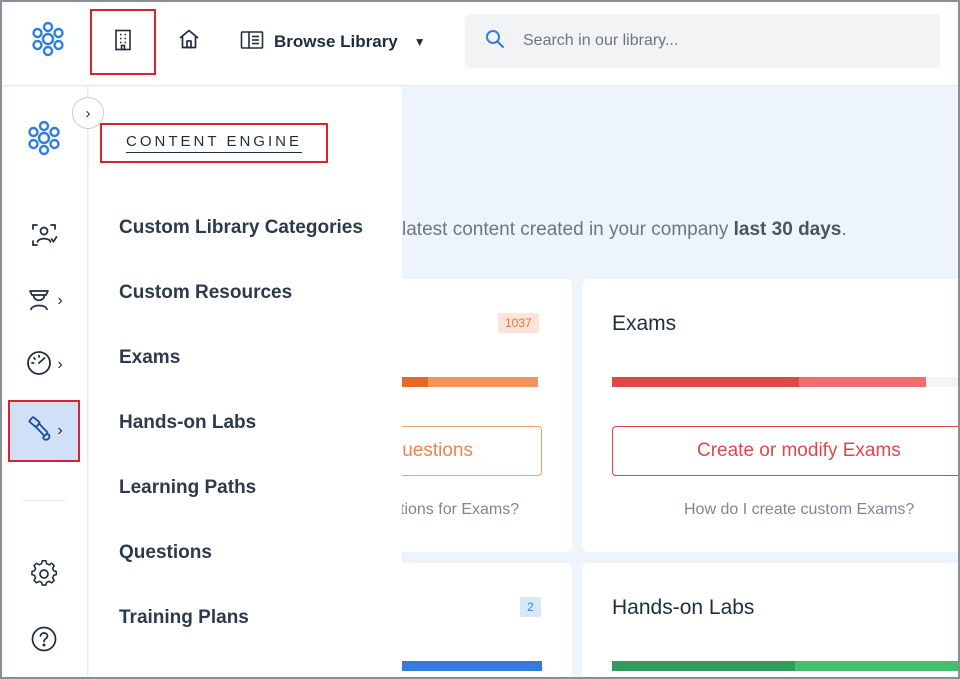 This screenshot has height=679, width=960. Describe the element at coordinates (785, 451) in the screenshot. I see `create-modify-exams-button: Create or modify Exams` at that location.